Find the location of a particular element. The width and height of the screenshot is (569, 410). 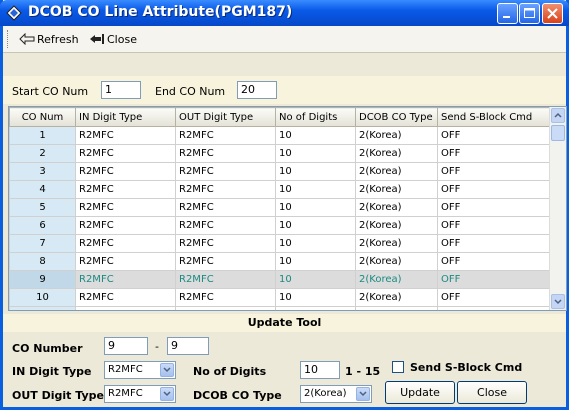

table-cell: 8 is located at coordinates (42, 261).